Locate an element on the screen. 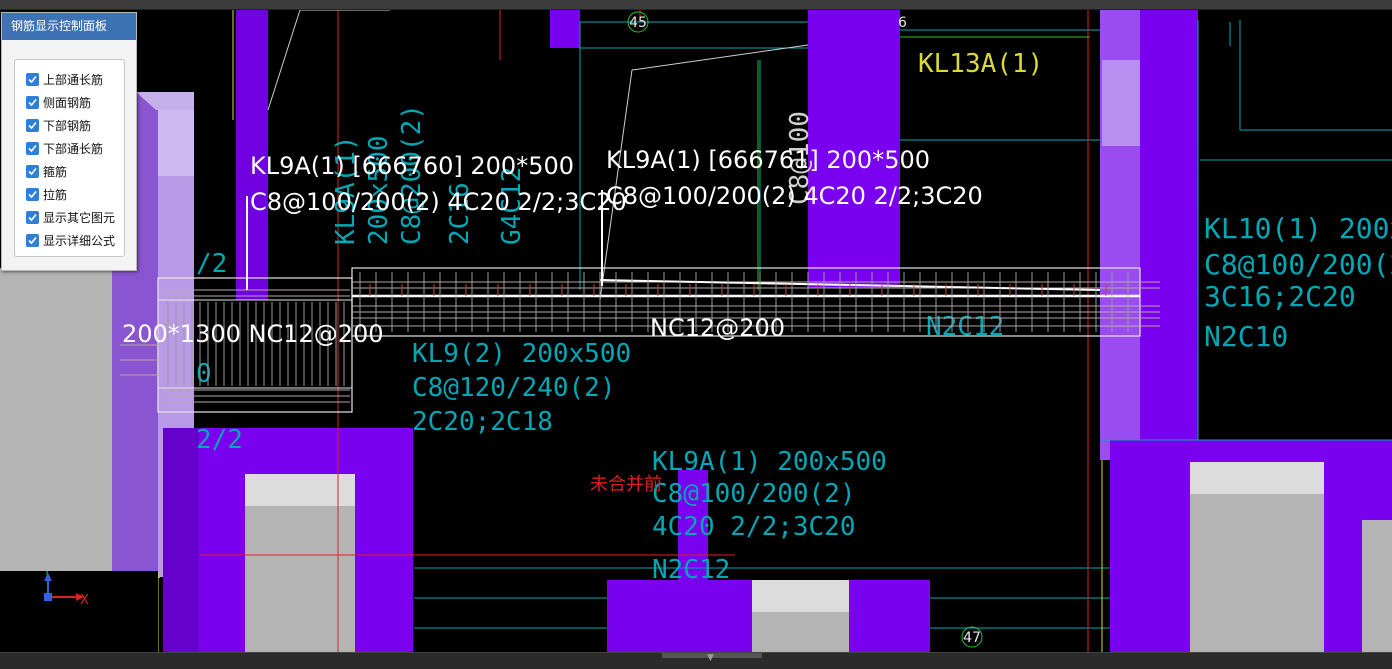 This screenshot has width=1392, height=669. beam2-line1: KL9A(1) [666761] 200*500 is located at coordinates (768, 160).